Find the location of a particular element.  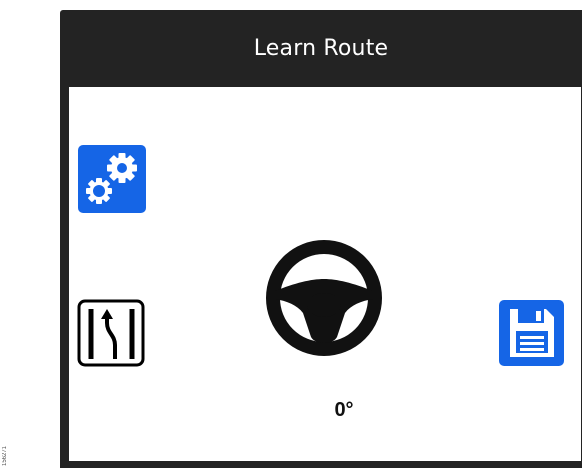

figure-caption: 156271 is located at coordinates (5, 455).